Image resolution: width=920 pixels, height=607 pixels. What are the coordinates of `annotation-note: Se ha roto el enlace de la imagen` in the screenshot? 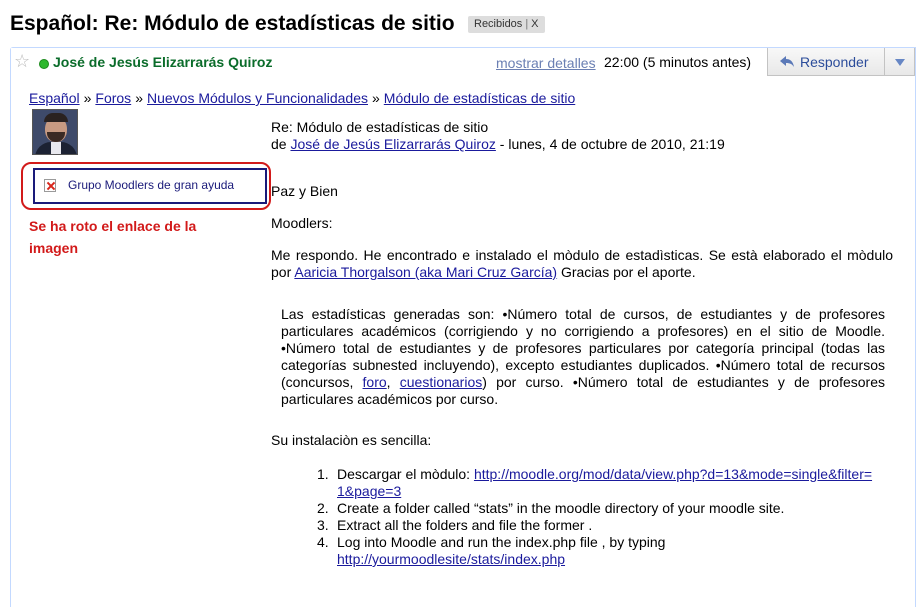 It's located at (113, 237).